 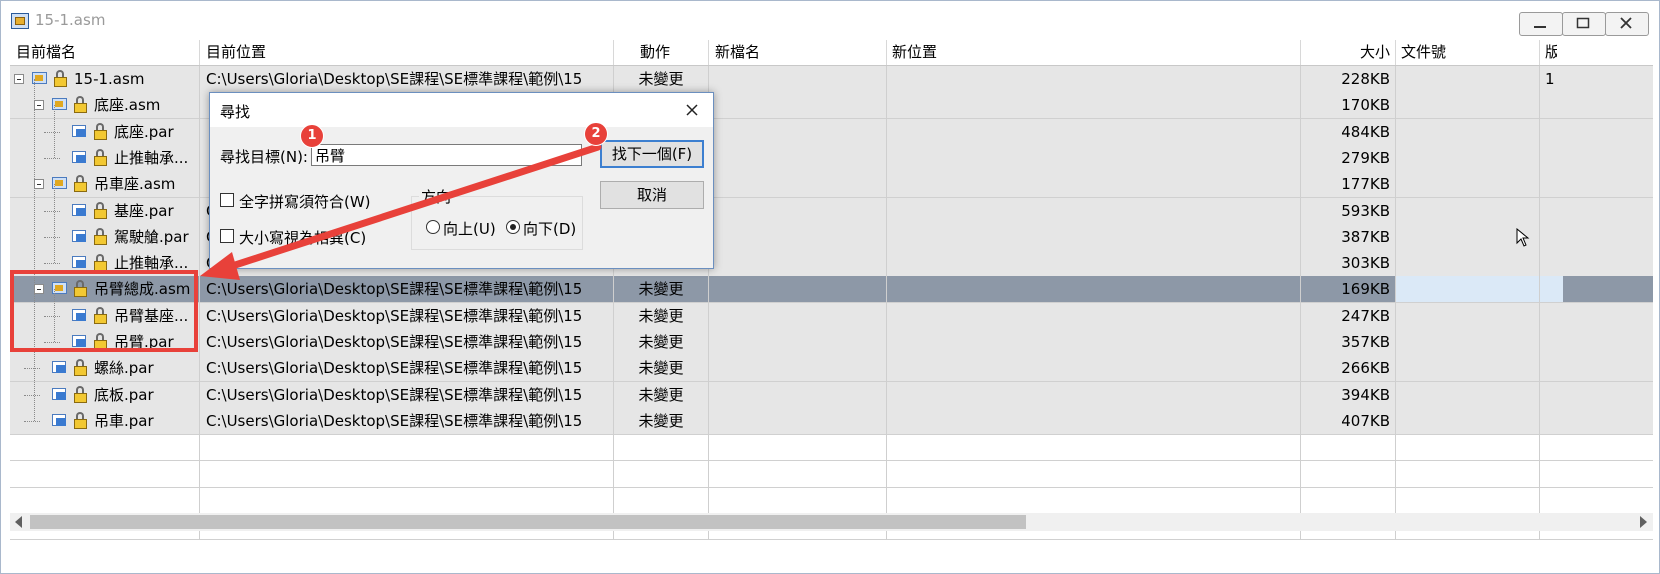 I want to click on annotation-badge-2: 2, so click(x=596, y=134).